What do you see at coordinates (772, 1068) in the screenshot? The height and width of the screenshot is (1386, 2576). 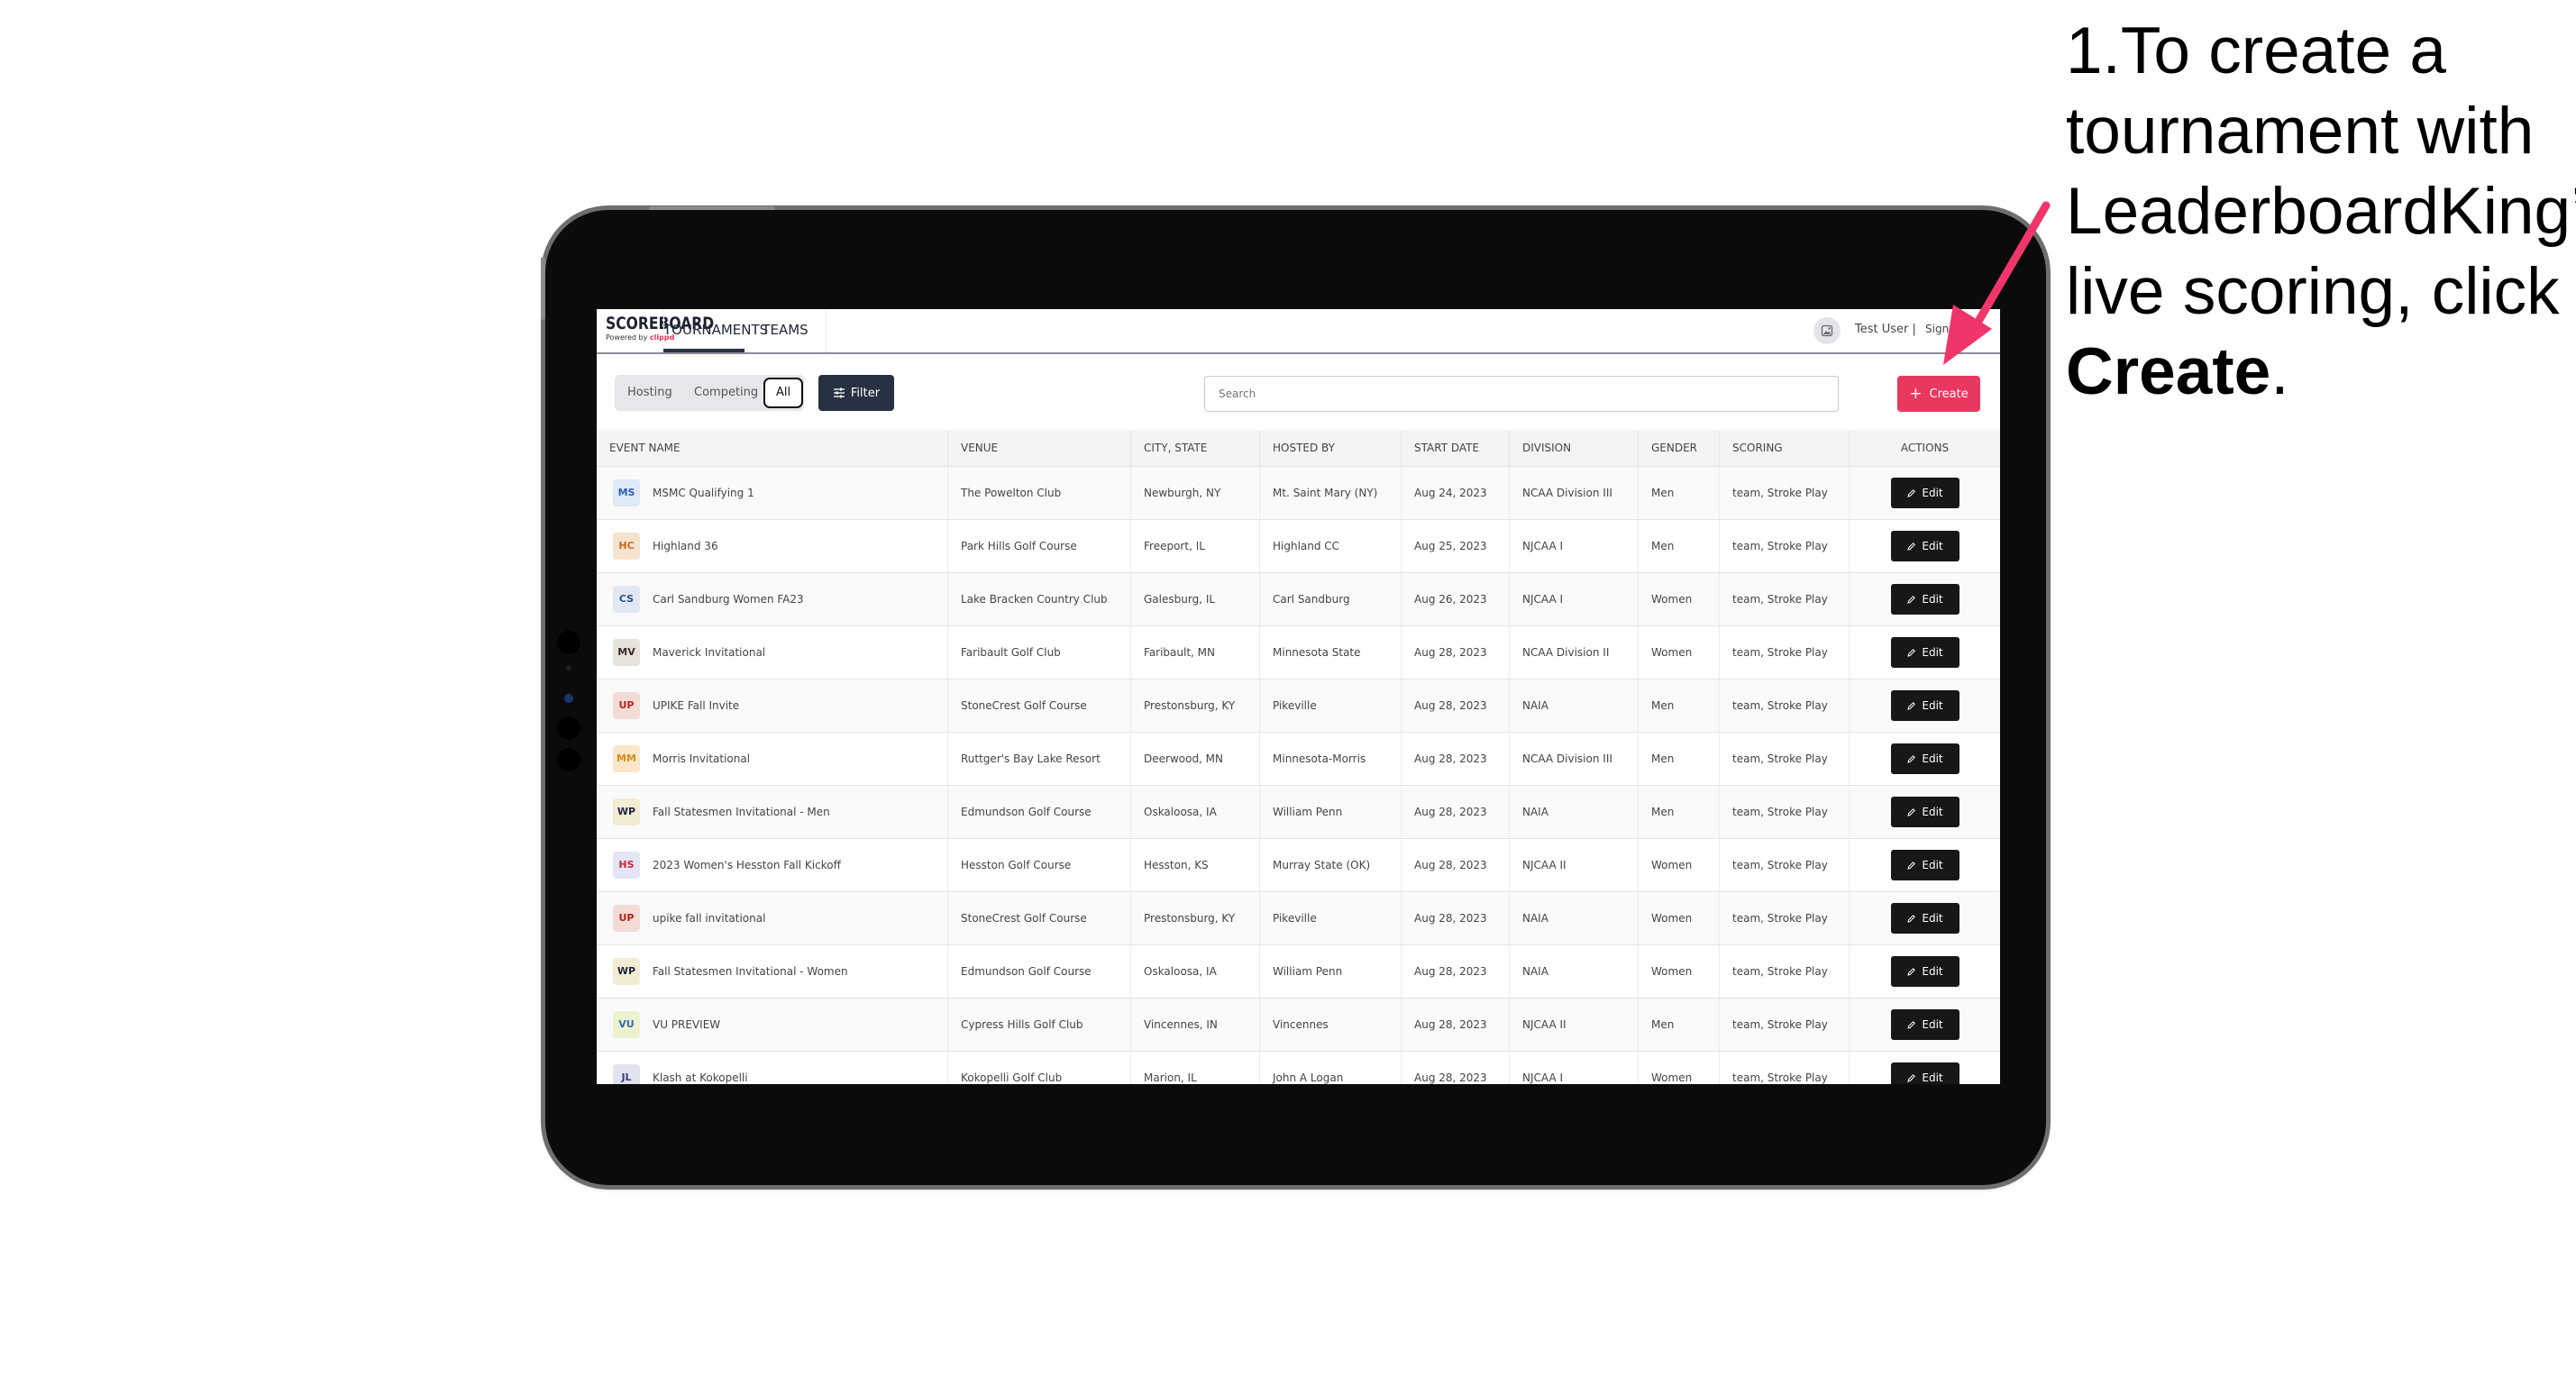 I see `cell-event-name: JL Klash at Kokopelli` at bounding box center [772, 1068].